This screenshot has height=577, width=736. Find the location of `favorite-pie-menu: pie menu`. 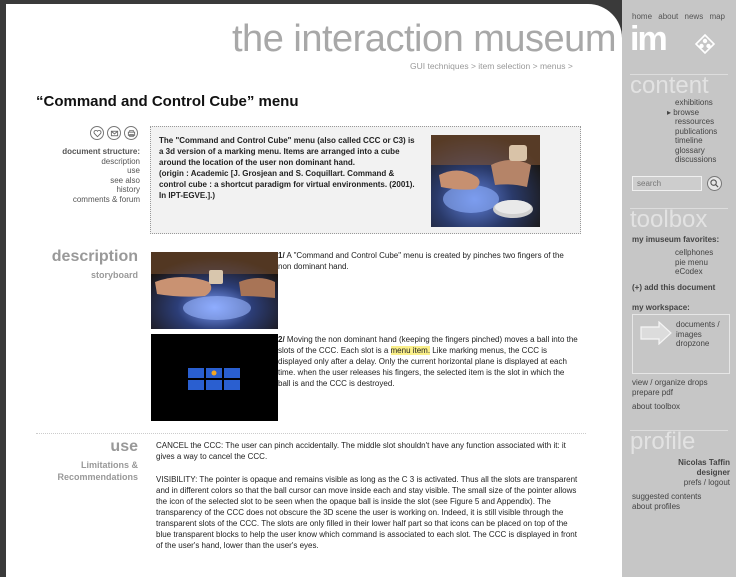

favorite-pie-menu: pie menu is located at coordinates (694, 263).